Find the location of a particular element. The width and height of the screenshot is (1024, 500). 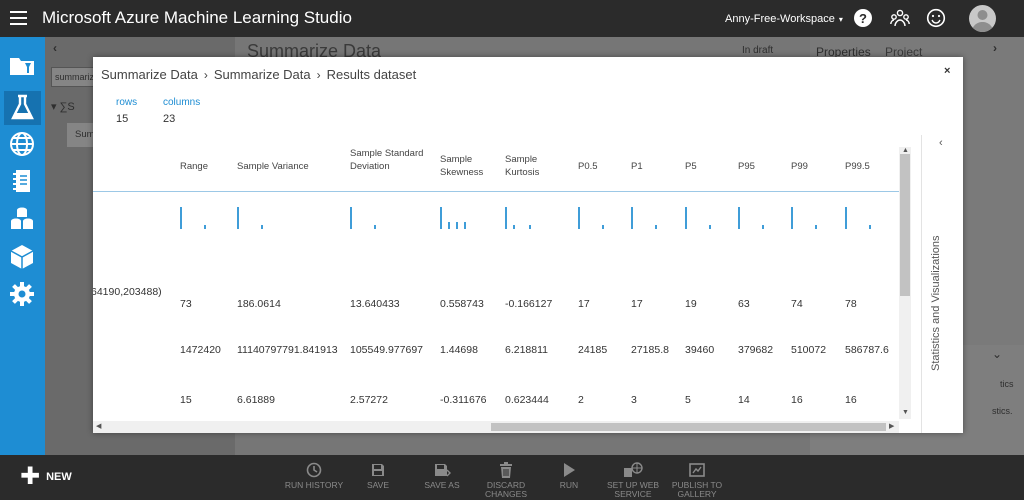

table-cell: 379682 is located at coordinates (755, 350).